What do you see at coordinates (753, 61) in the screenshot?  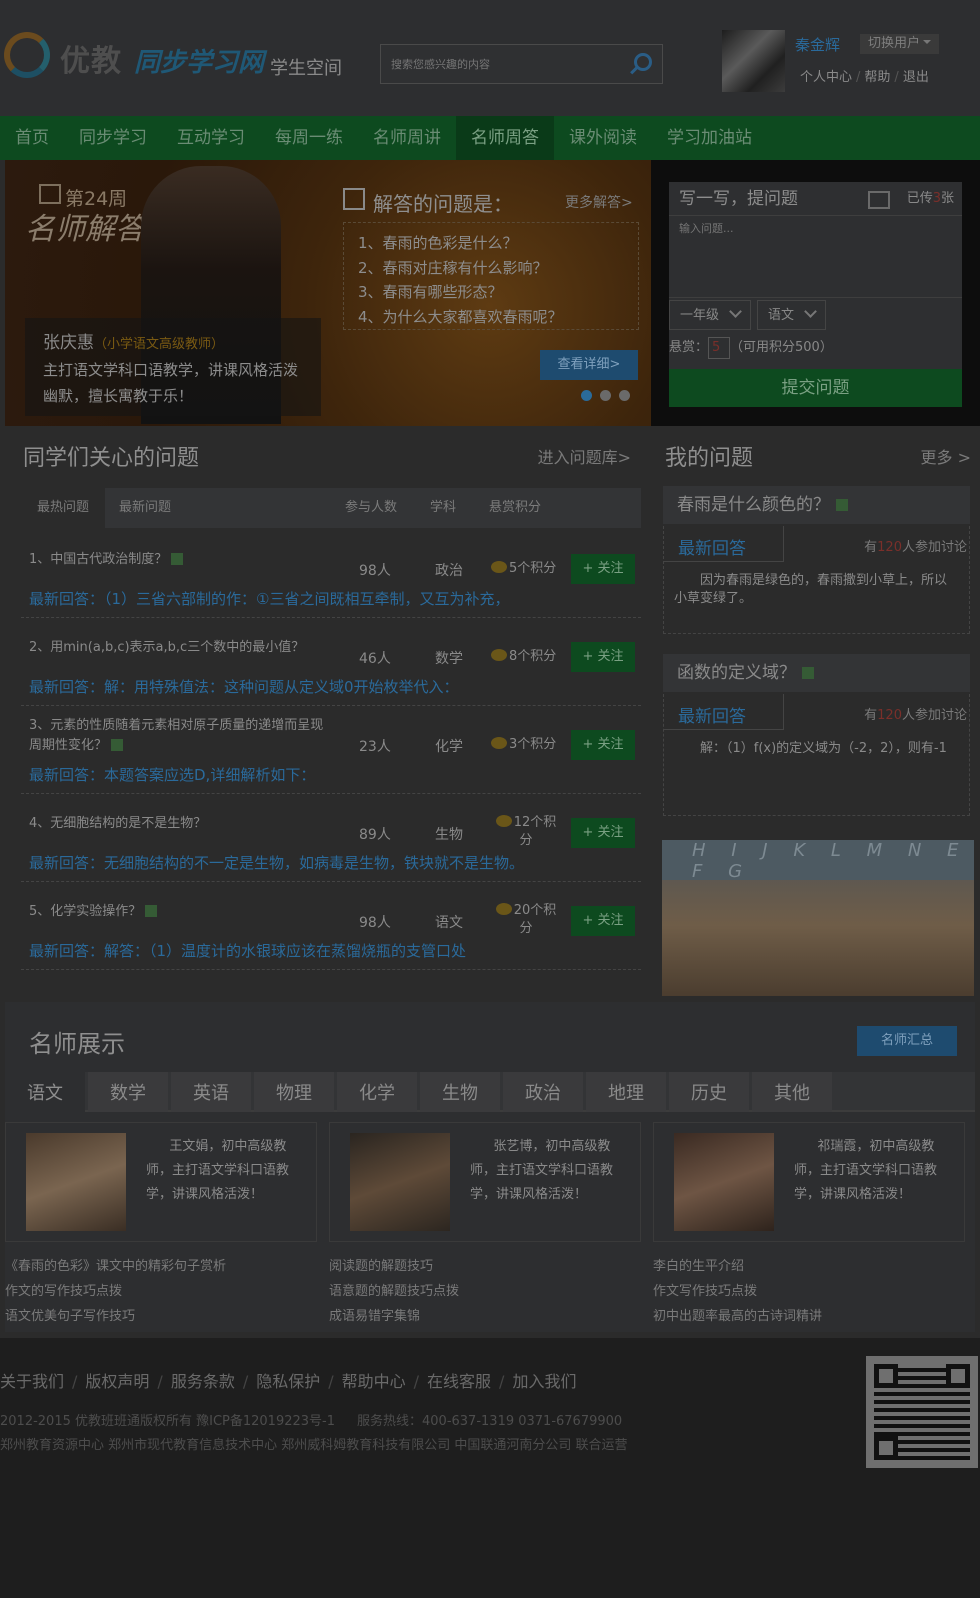 I see `avatar` at bounding box center [753, 61].